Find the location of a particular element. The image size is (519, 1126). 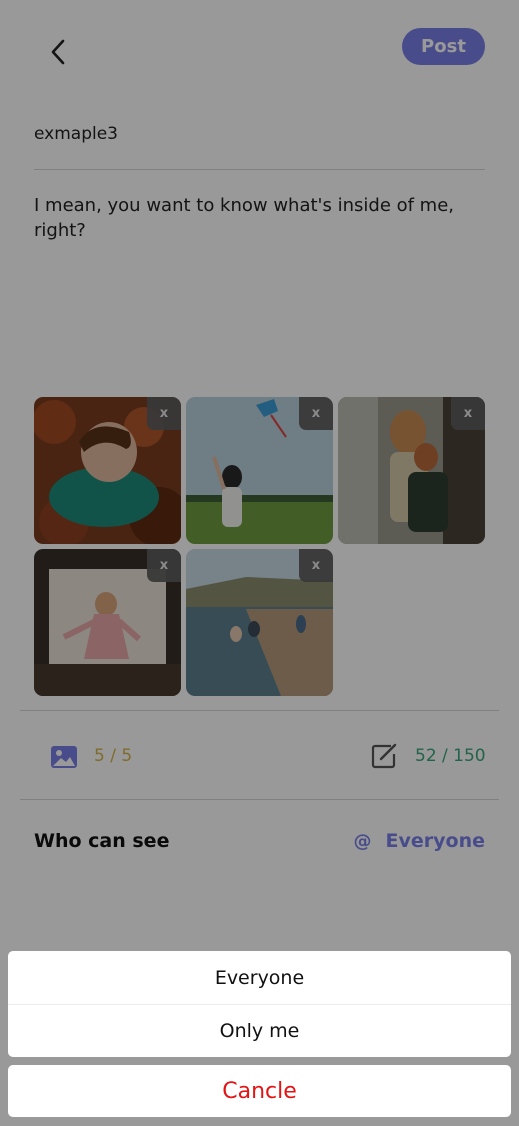

visibility-action-sheet: Everyone Only me is located at coordinates (259, 1004).